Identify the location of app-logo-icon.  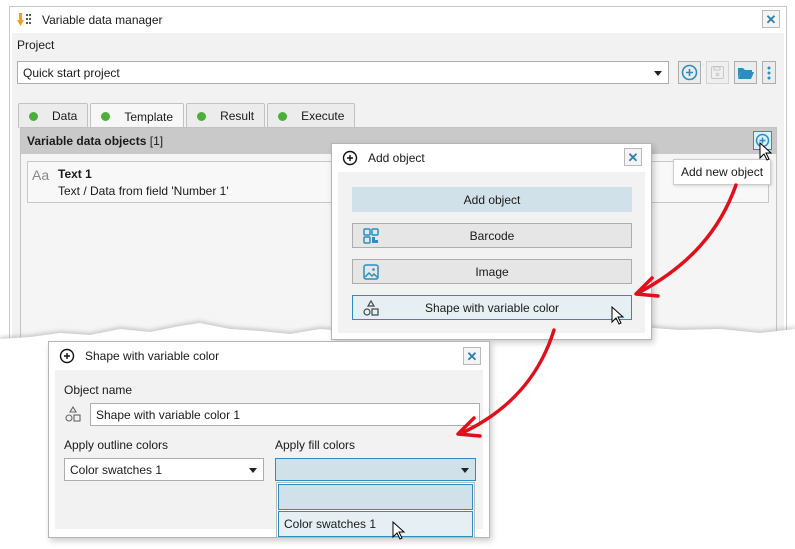
(24, 19).